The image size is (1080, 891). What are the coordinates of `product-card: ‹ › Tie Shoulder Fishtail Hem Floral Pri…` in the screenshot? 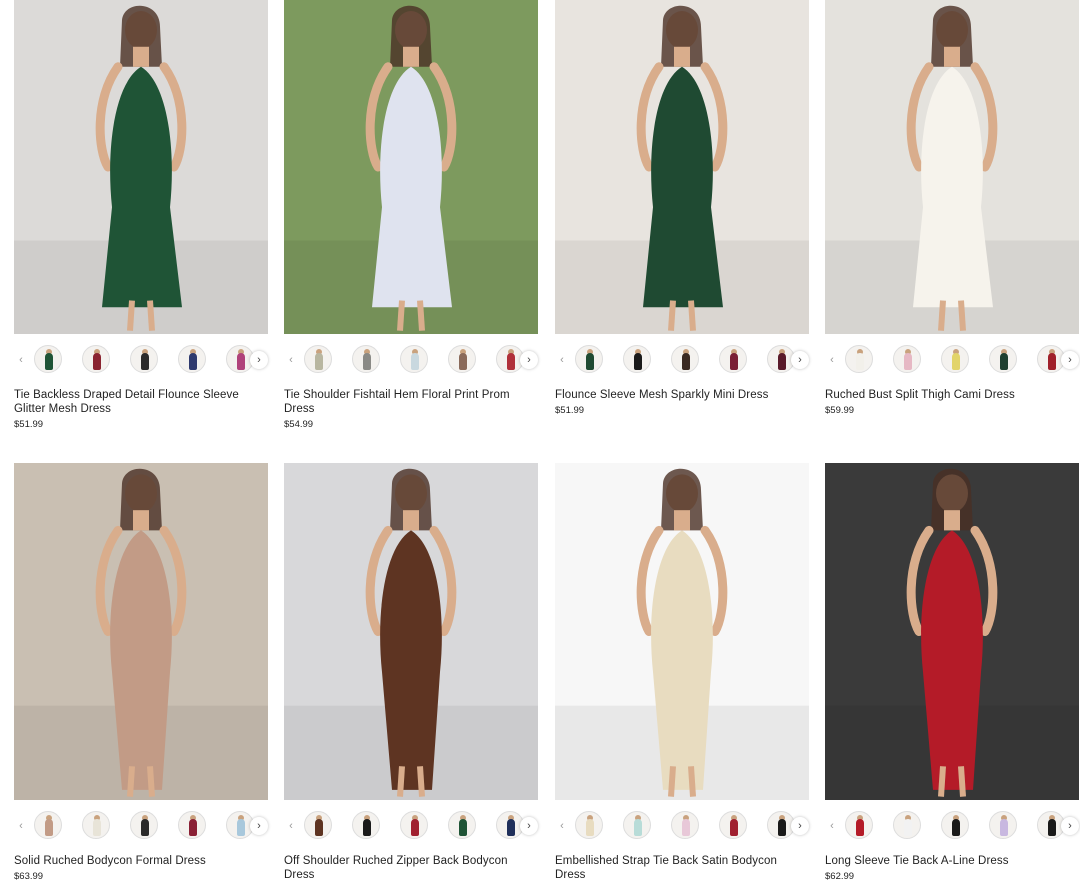 It's located at (411, 215).